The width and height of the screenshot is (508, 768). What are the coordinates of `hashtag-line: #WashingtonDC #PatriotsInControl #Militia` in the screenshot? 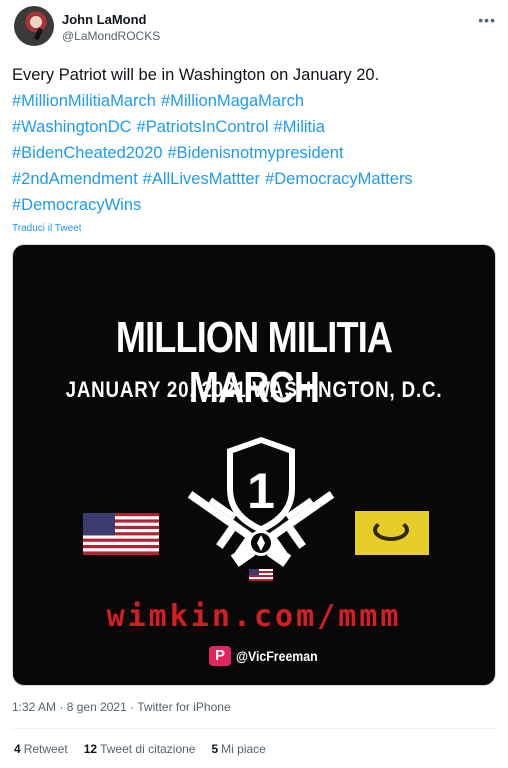 It's located at (255, 127).